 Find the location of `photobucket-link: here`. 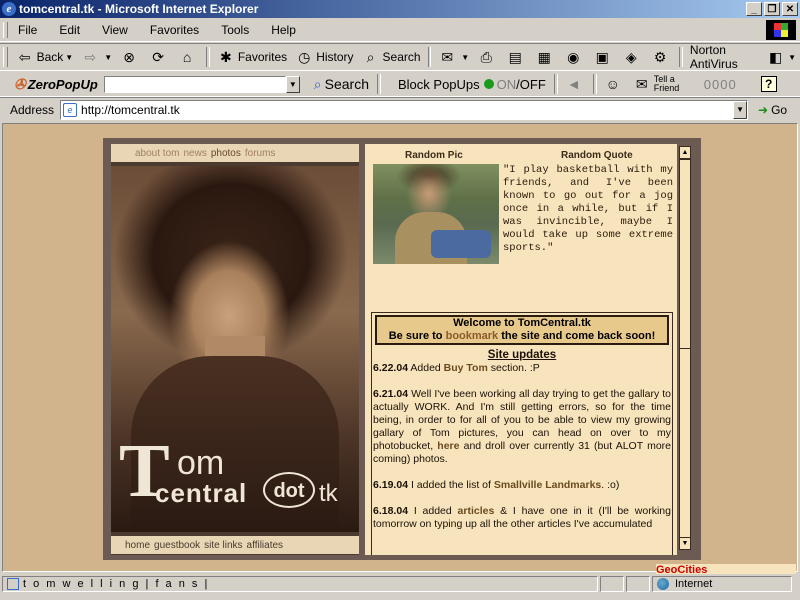

photobucket-link: here is located at coordinates (448, 446).